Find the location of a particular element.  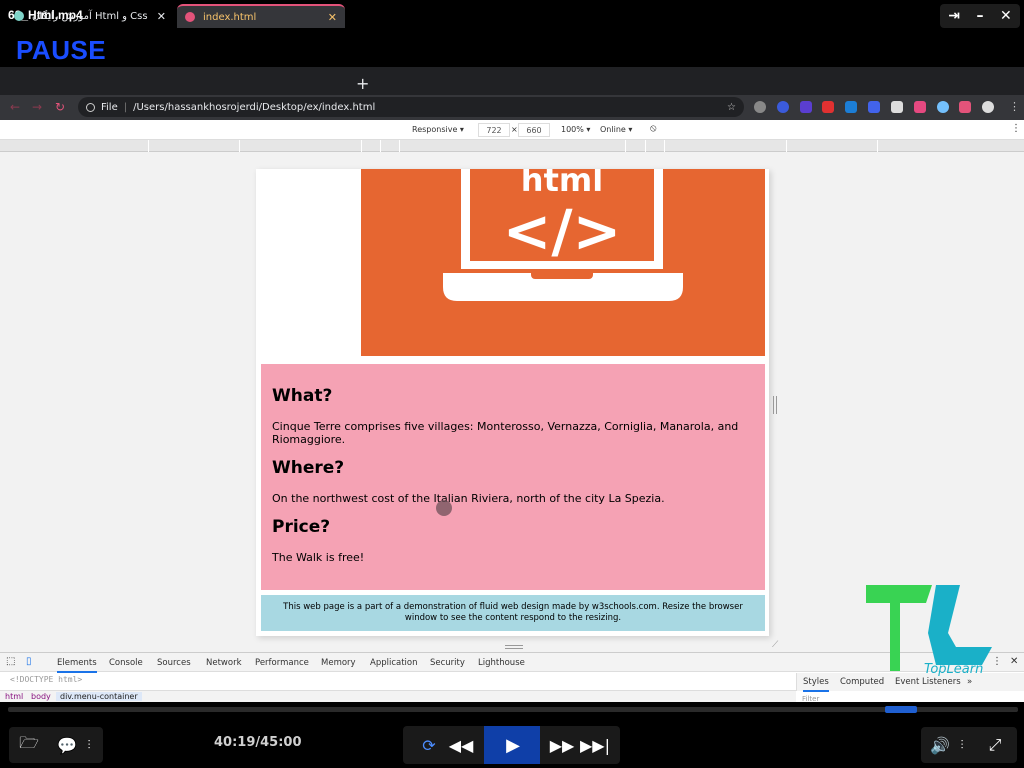

bookmark-star-icon: ☆ is located at coordinates (731, 107).